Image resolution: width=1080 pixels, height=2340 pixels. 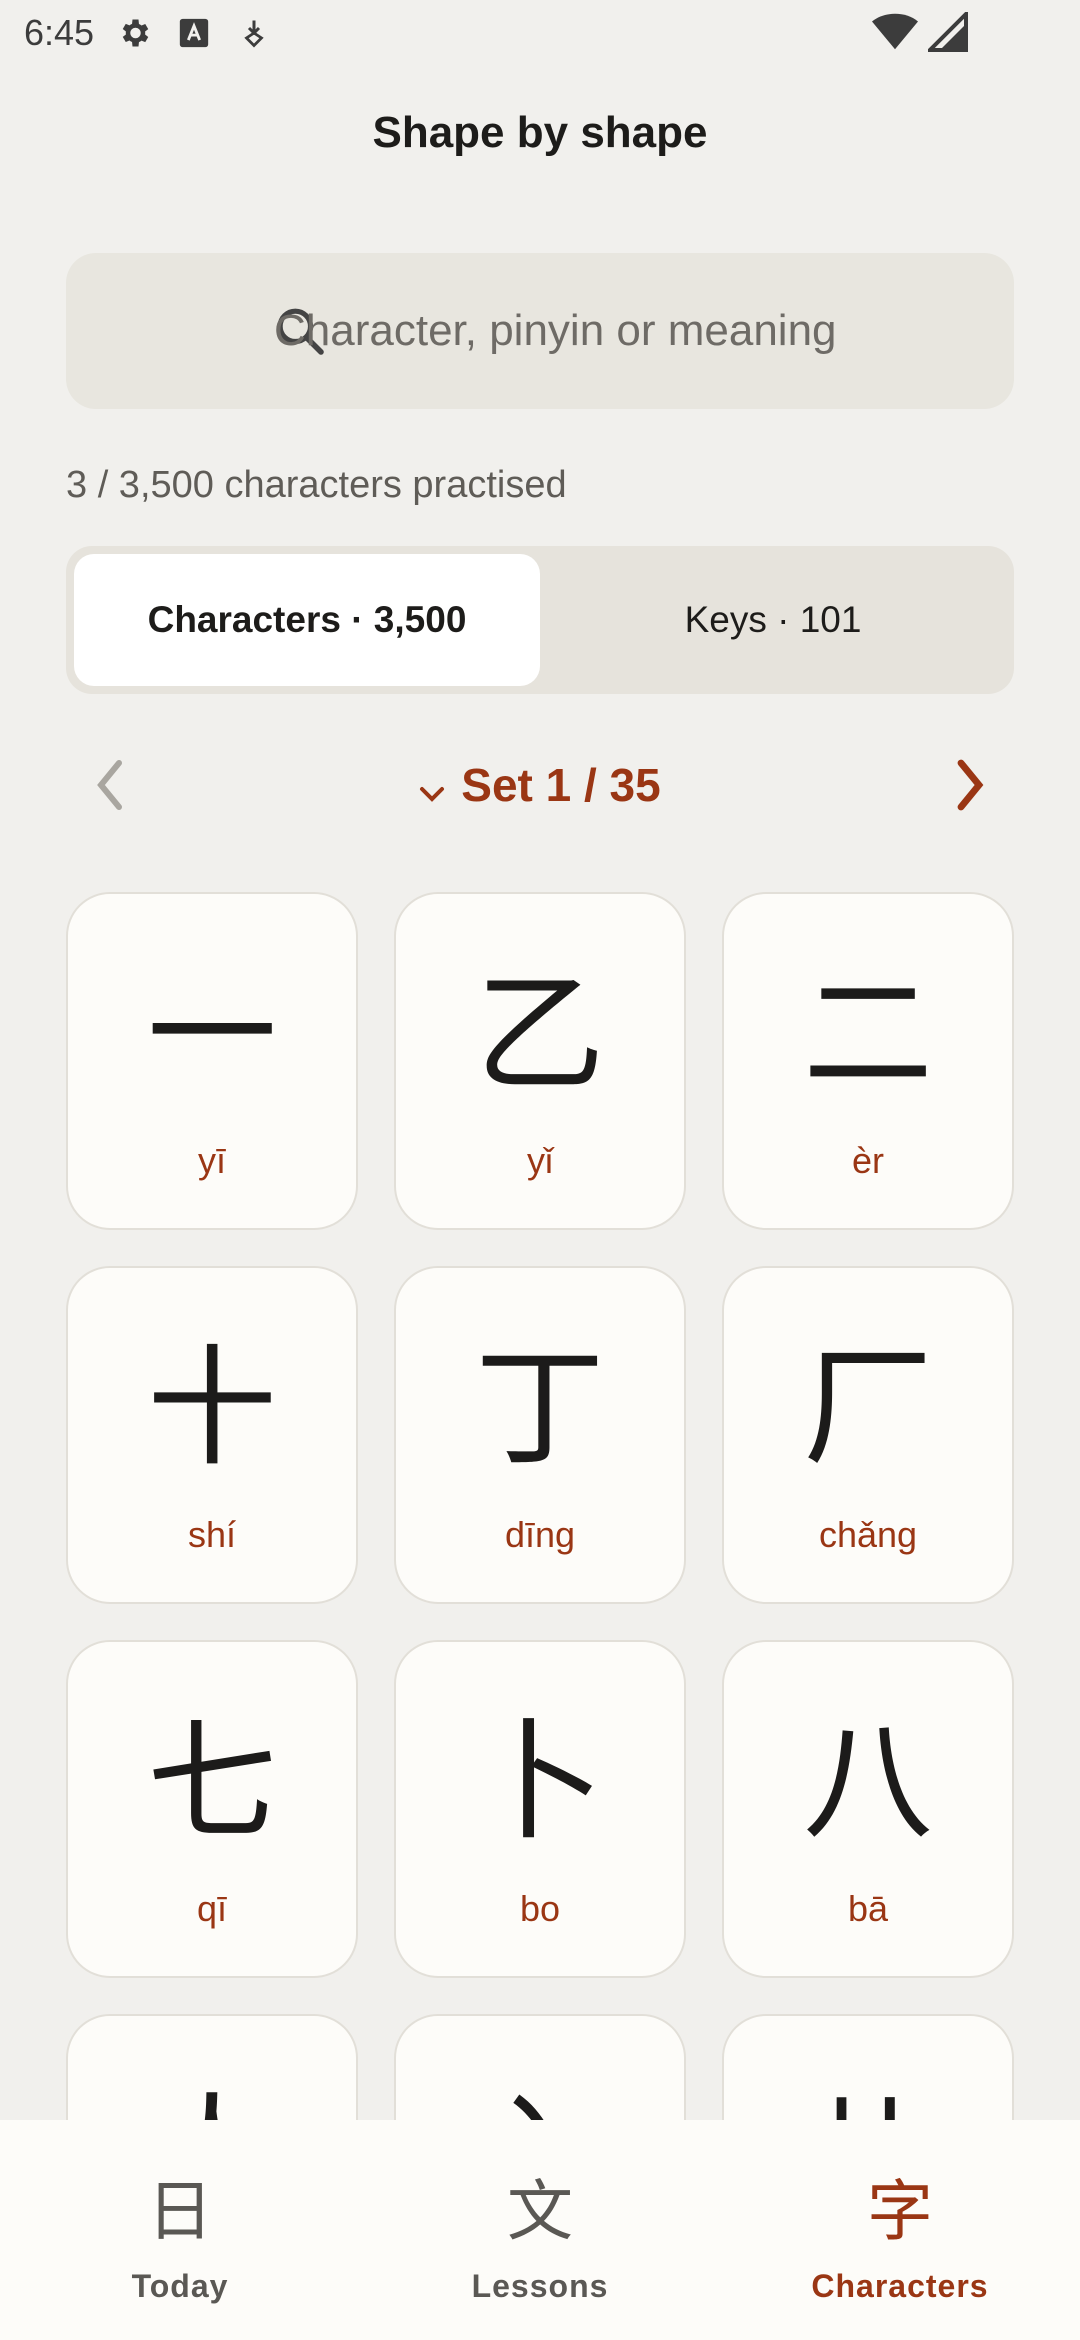 What do you see at coordinates (867, 1034) in the screenshot?
I see `character-glyph: 二` at bounding box center [867, 1034].